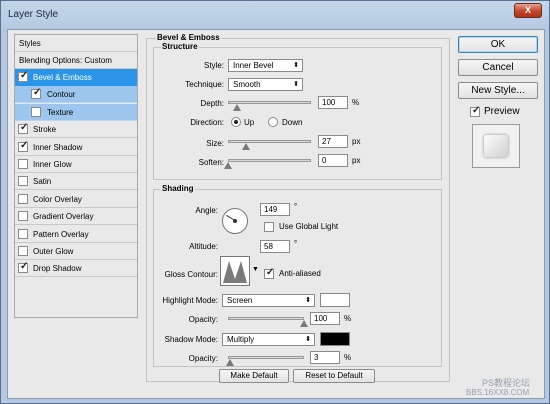 This screenshot has height=404, width=550. What do you see at coordinates (76, 164) in the screenshot?
I see `style-item-inner-glow: Inner Glow` at bounding box center [76, 164].